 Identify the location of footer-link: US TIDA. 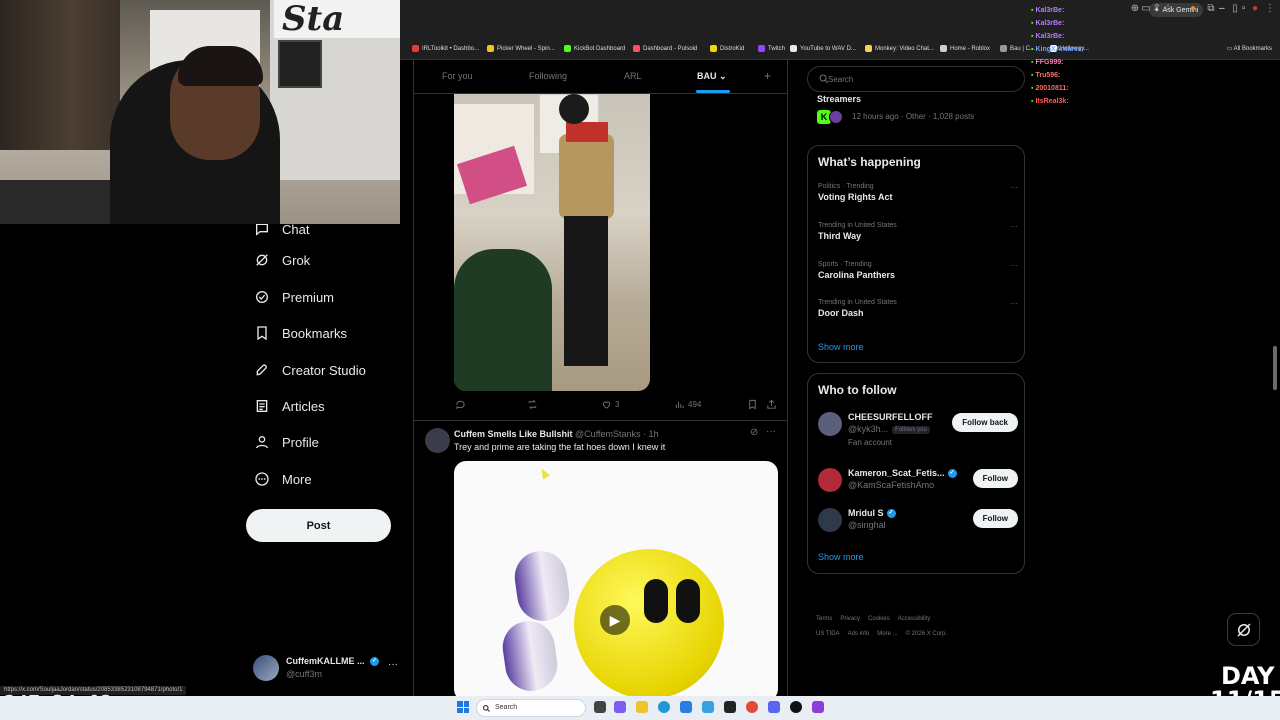
(828, 634).